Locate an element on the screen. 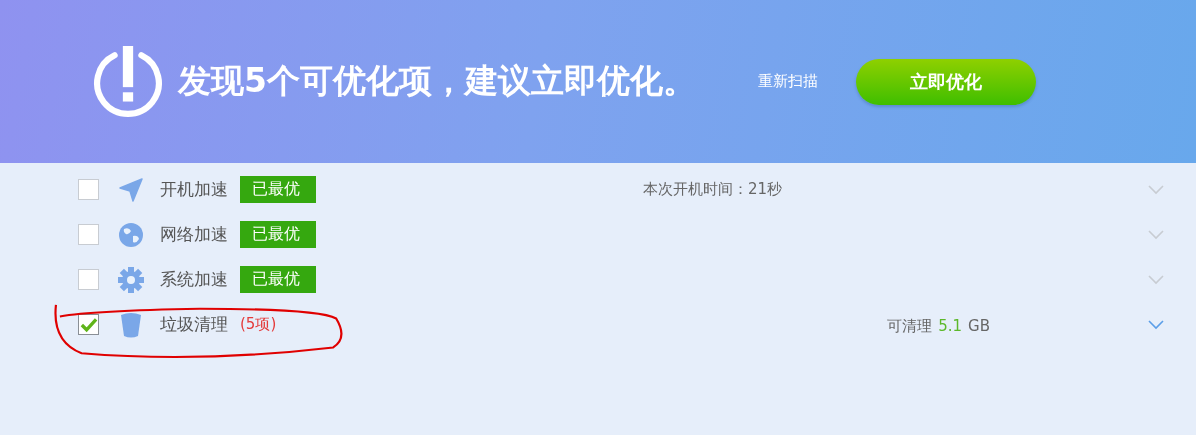 This screenshot has width=1196, height=435. boot-time-text: 本次开机时间：21秒 is located at coordinates (713, 189).